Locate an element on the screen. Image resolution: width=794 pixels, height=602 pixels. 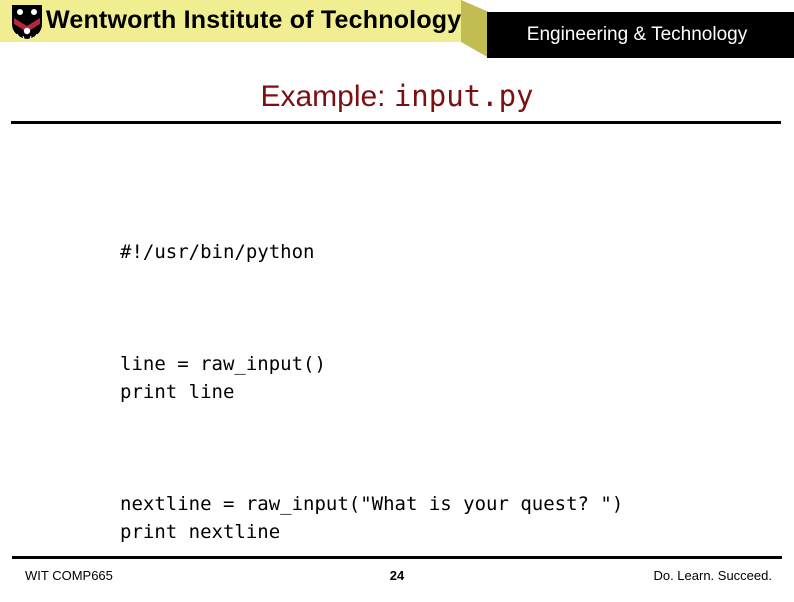
institution-name: Wentworth Institute of Technology is located at coordinates (254, 20).